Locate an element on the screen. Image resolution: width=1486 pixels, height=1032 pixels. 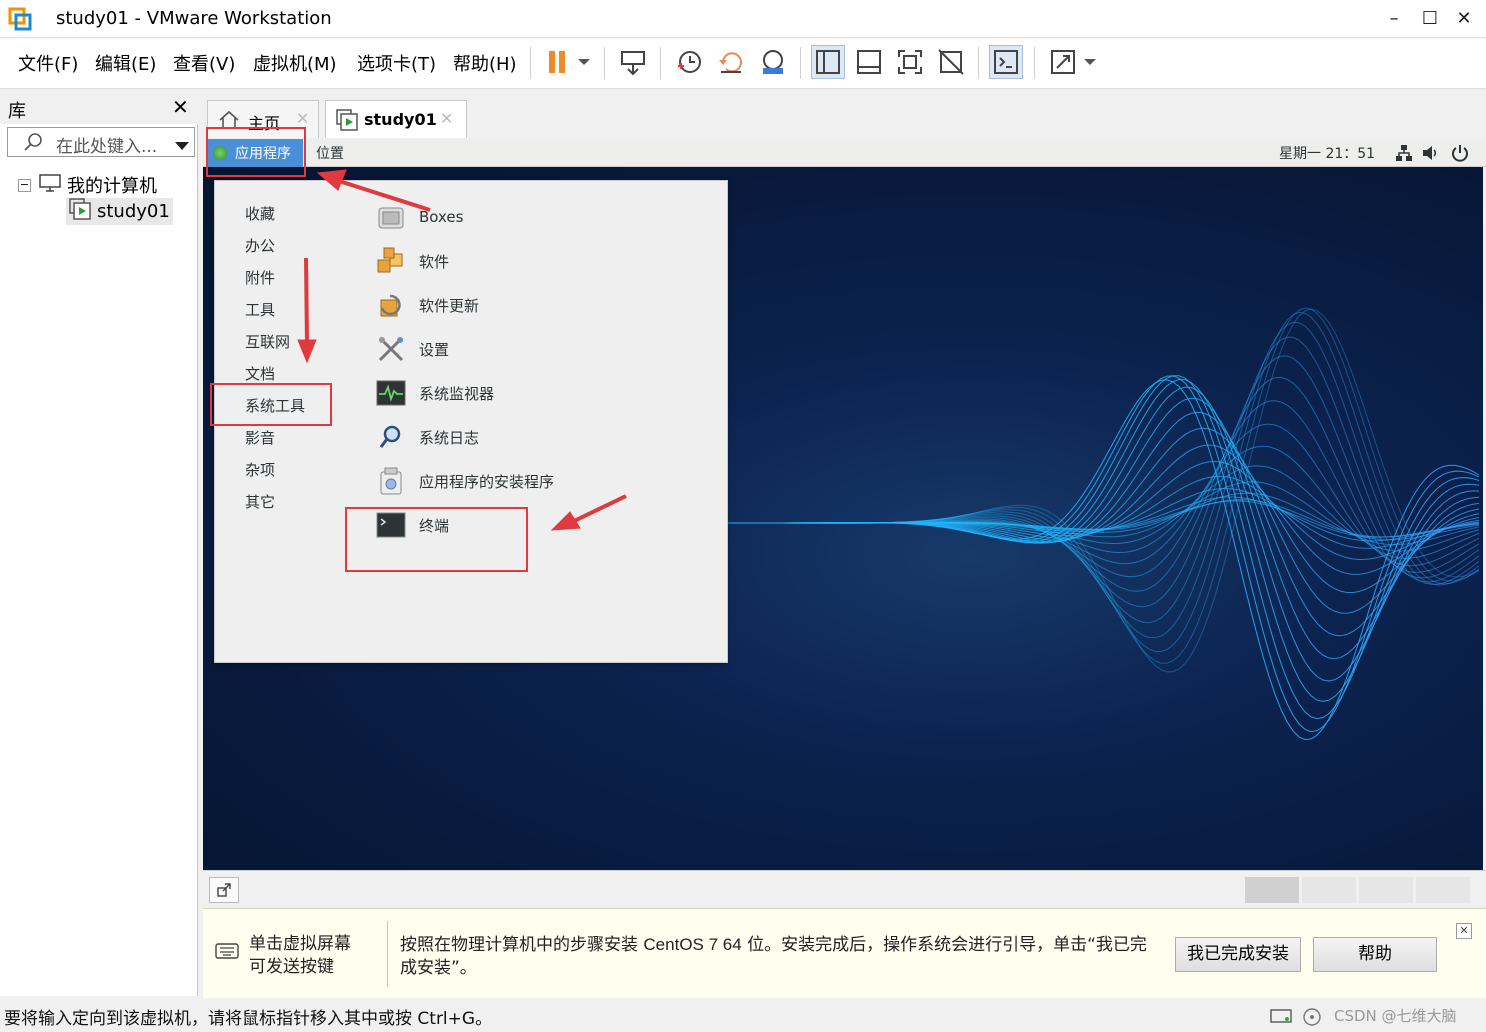
category-tools: 工具 is located at coordinates (260, 309).